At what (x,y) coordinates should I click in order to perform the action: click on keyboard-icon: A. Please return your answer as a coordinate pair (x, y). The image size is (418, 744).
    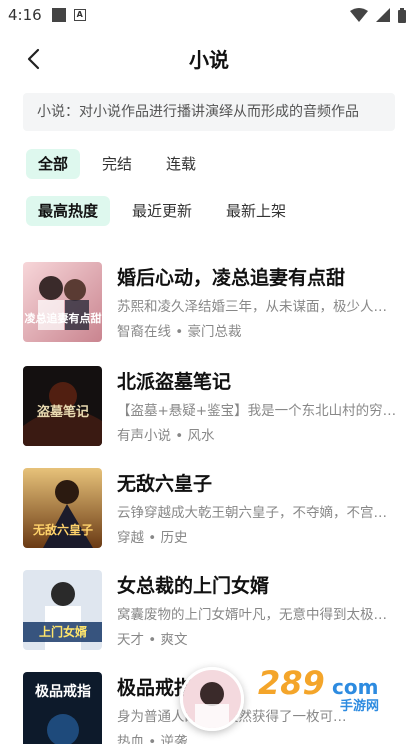
    Looking at the image, I should click on (79, 15).